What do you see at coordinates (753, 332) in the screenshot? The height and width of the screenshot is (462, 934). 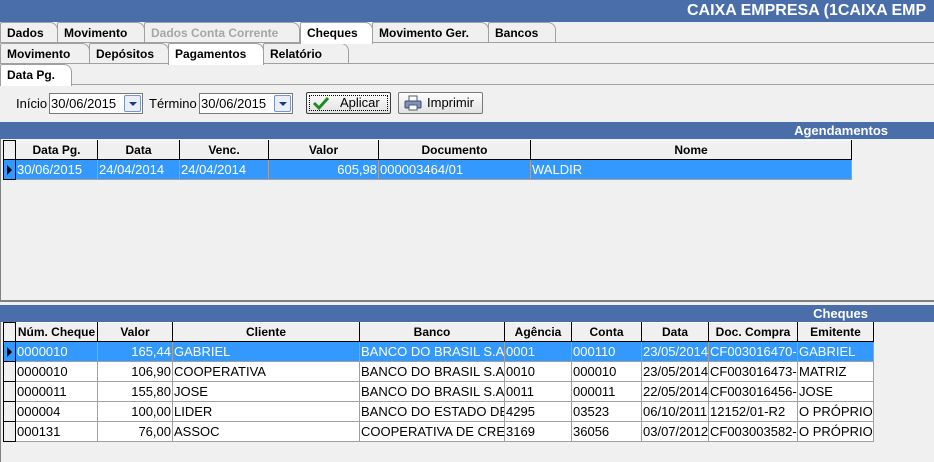 I see `col-doc-compra: Doc. Compra` at bounding box center [753, 332].